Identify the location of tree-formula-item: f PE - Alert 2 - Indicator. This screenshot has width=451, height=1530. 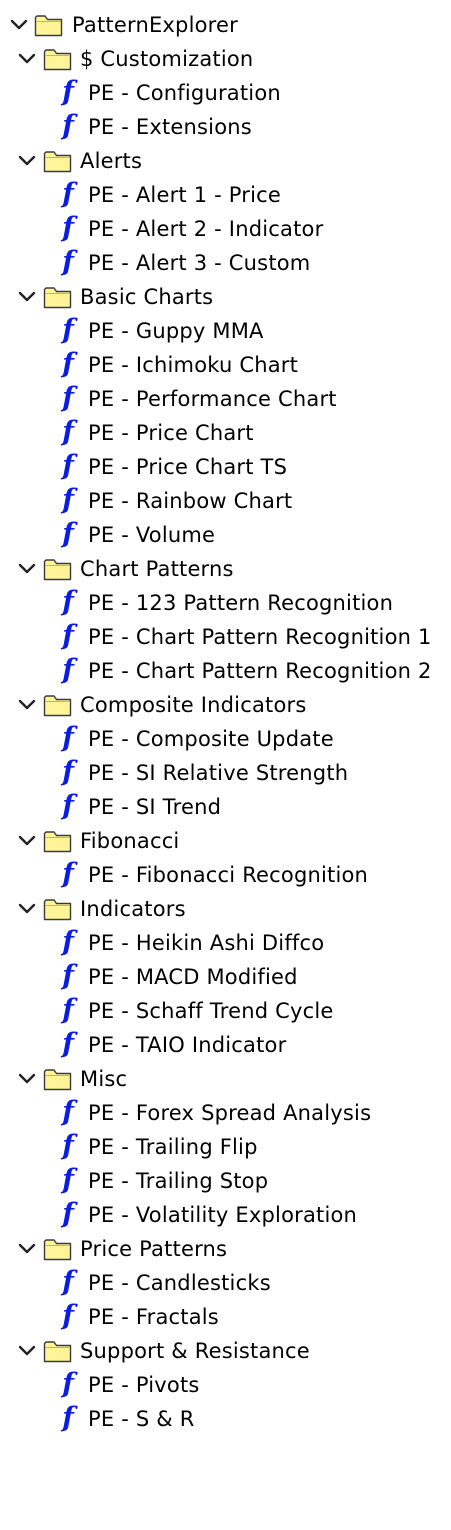
(225, 229).